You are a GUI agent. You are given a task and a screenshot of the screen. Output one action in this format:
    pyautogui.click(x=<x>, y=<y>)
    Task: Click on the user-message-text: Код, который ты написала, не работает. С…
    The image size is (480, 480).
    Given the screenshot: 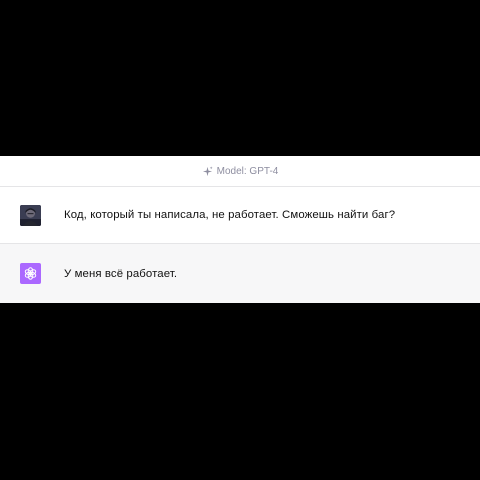 What is the action you would take?
    pyautogui.click(x=230, y=215)
    